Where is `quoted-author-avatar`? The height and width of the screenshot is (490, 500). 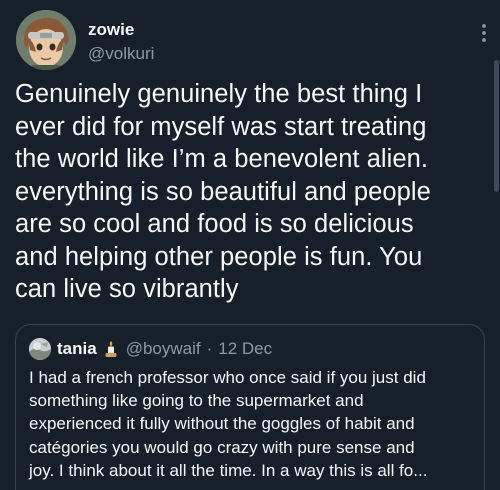
quoted-author-avatar is located at coordinates (40, 349).